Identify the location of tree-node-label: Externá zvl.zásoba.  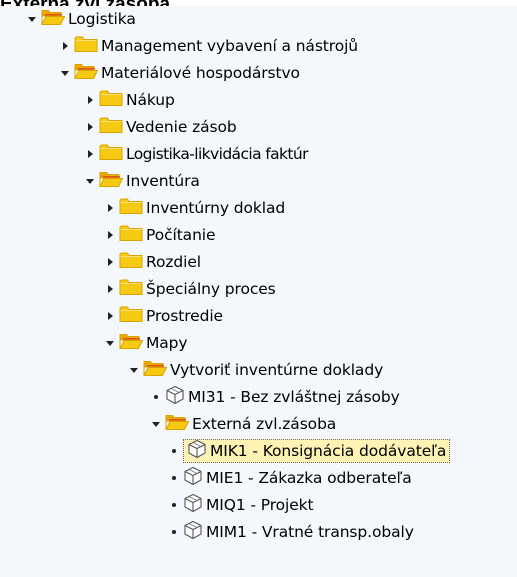
(264, 424).